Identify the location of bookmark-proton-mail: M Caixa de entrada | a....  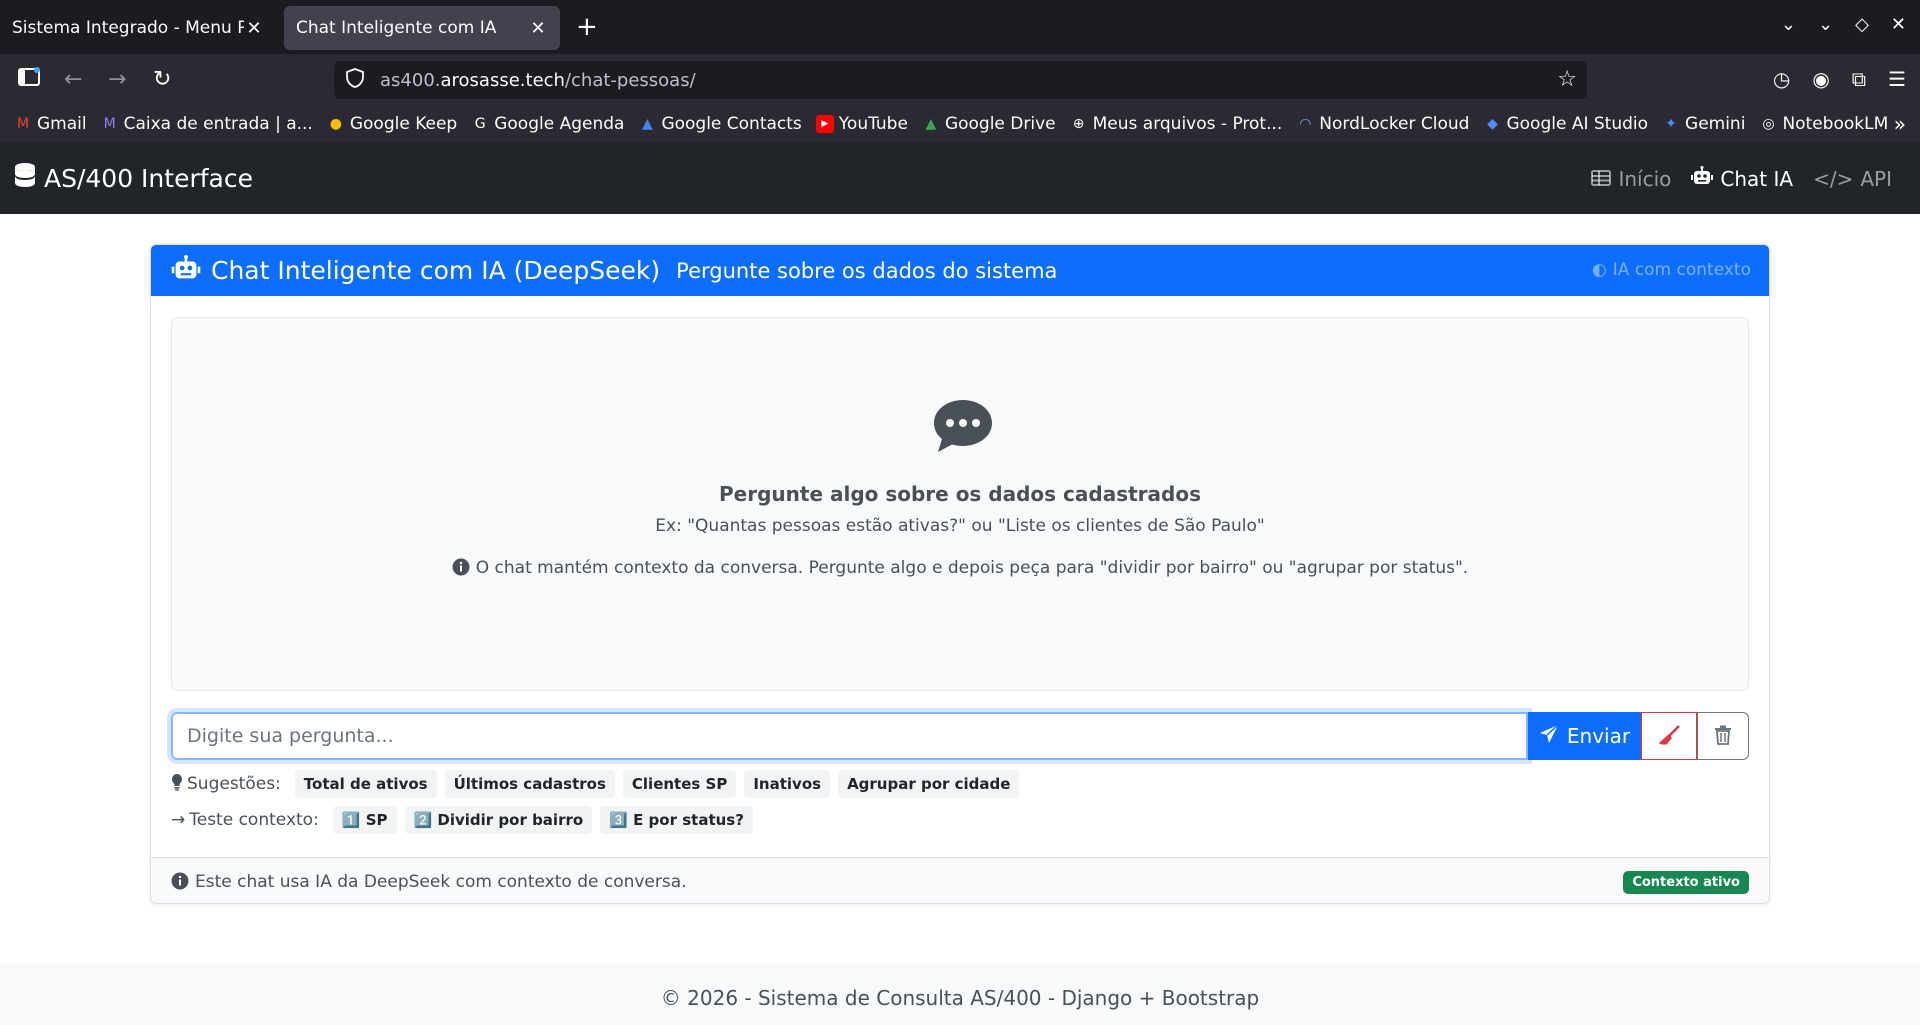
(207, 124).